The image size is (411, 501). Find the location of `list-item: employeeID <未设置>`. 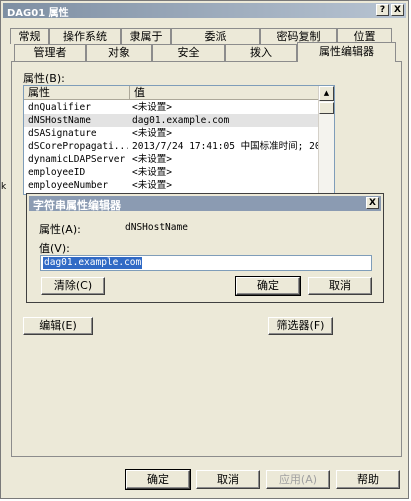

list-item: employeeID <未设置> is located at coordinates (172, 172).